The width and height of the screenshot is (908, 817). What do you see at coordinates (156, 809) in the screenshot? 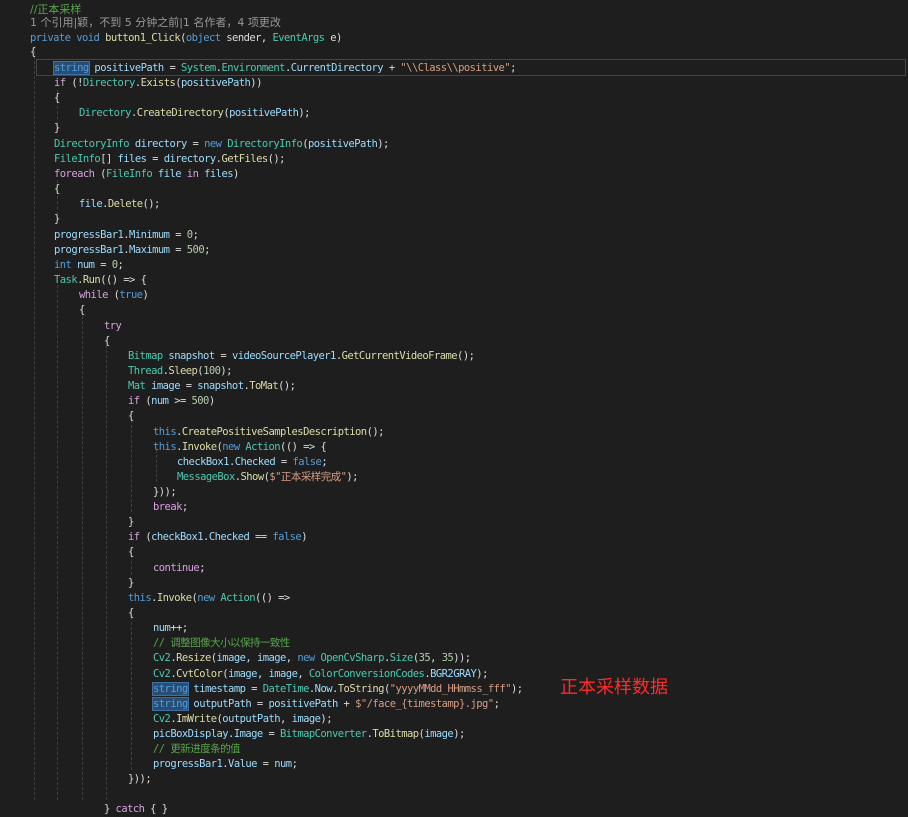
I see `punctuation-token: { }` at bounding box center [156, 809].